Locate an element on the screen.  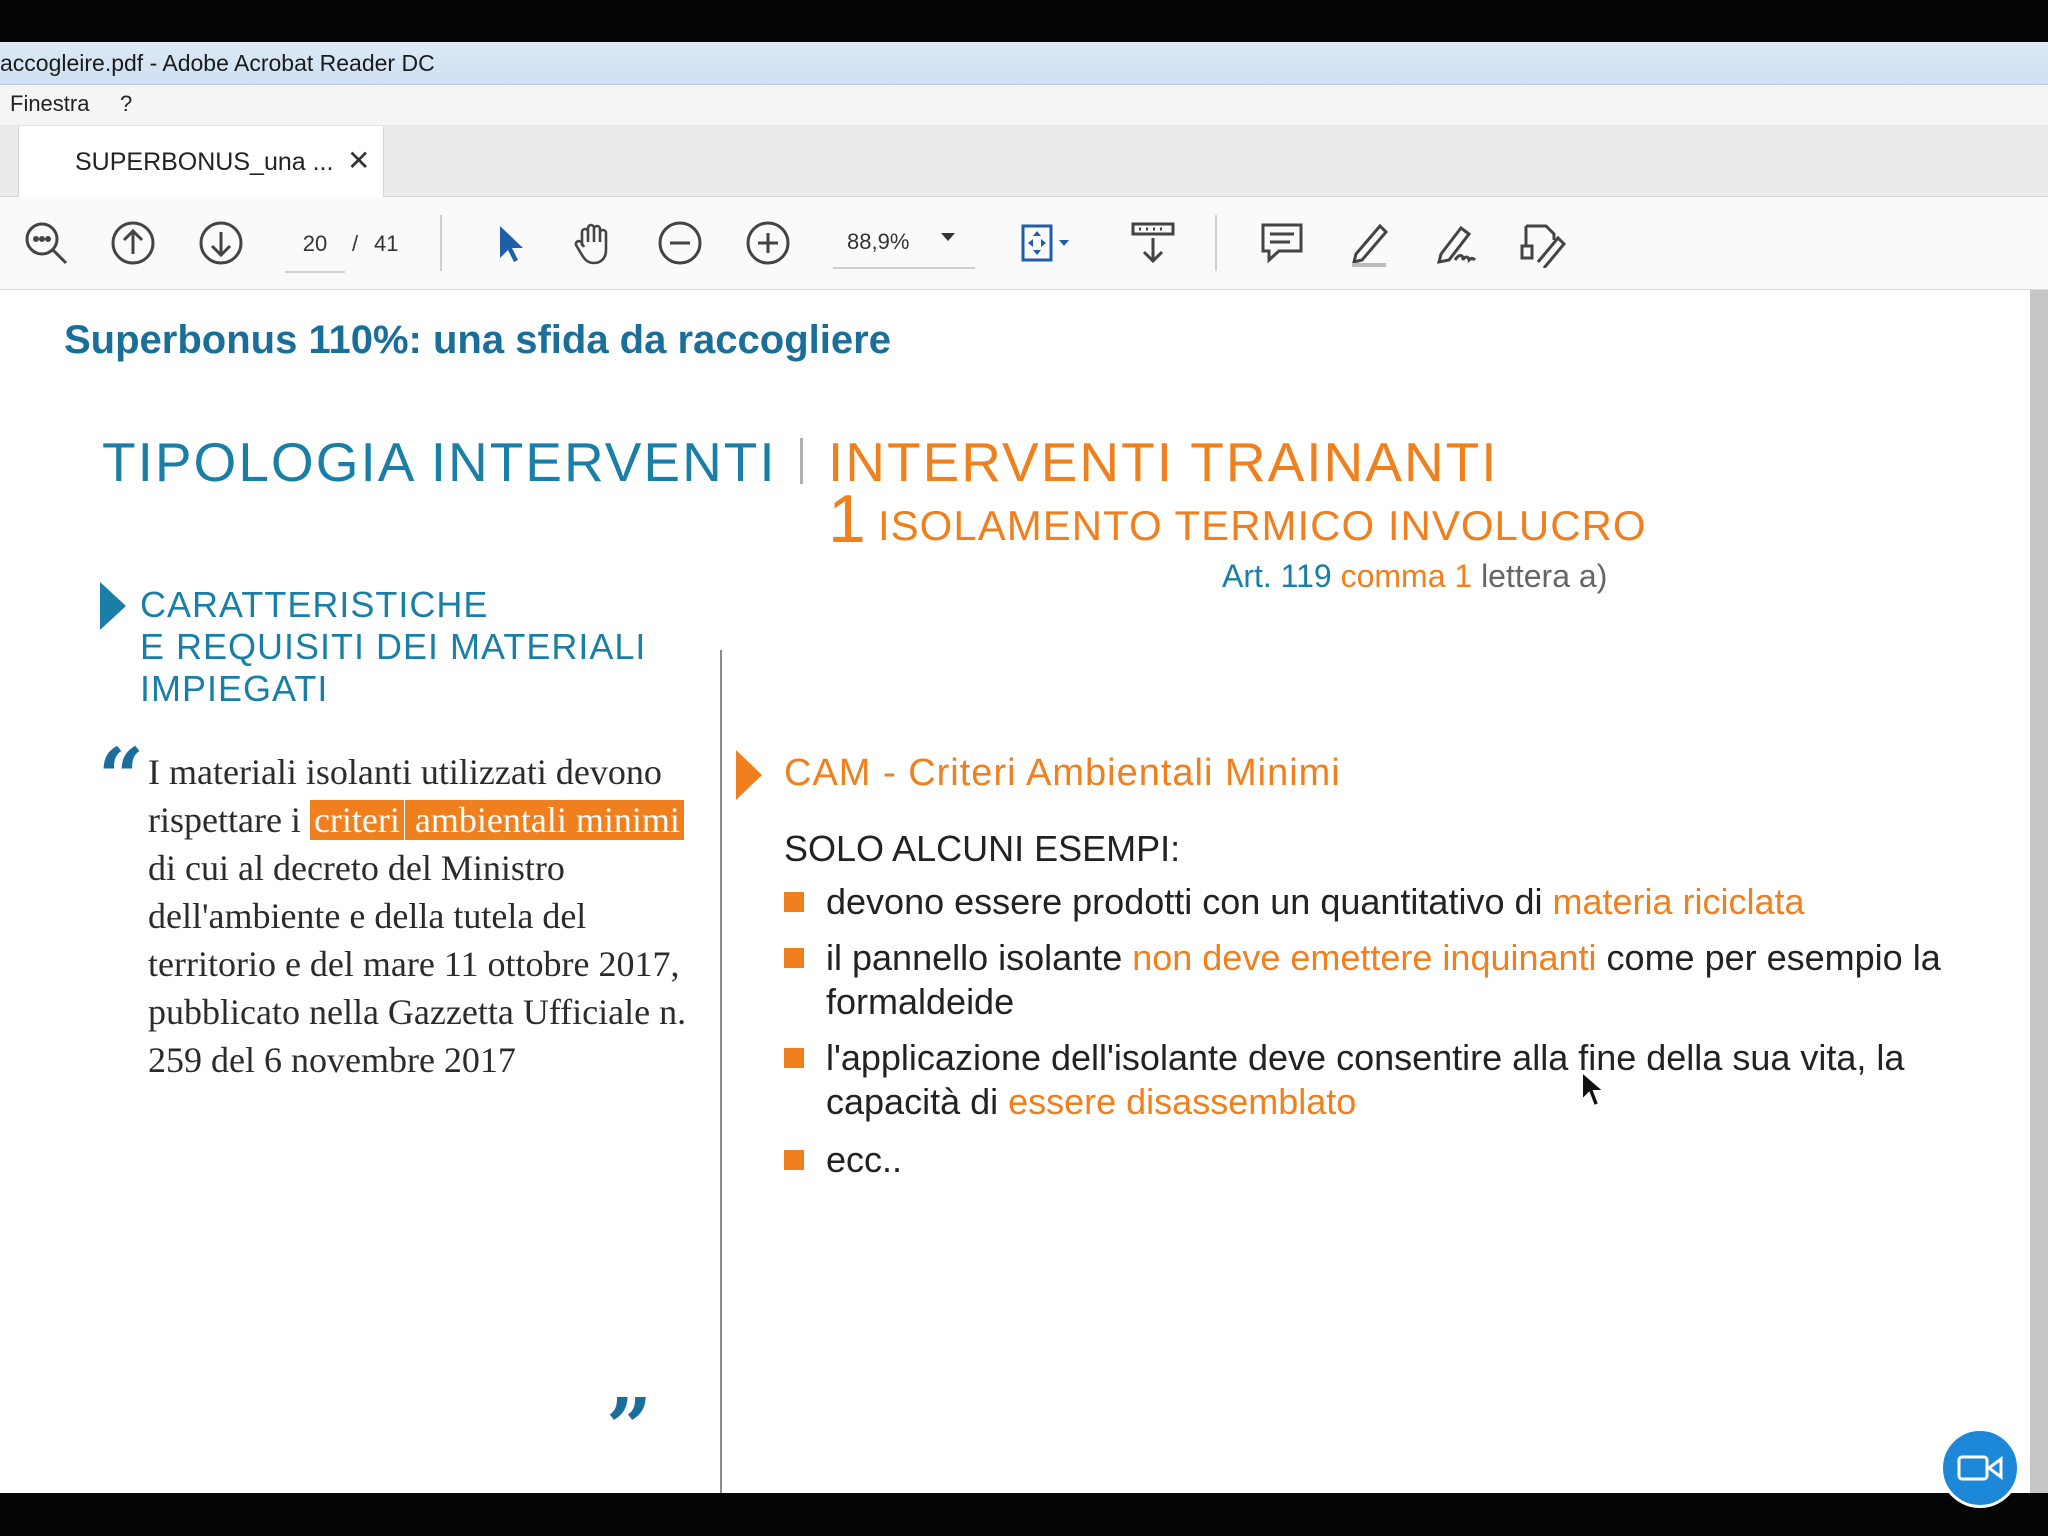
document-tab: SUPERBONUS_una ... ✕ is located at coordinates (201, 161).